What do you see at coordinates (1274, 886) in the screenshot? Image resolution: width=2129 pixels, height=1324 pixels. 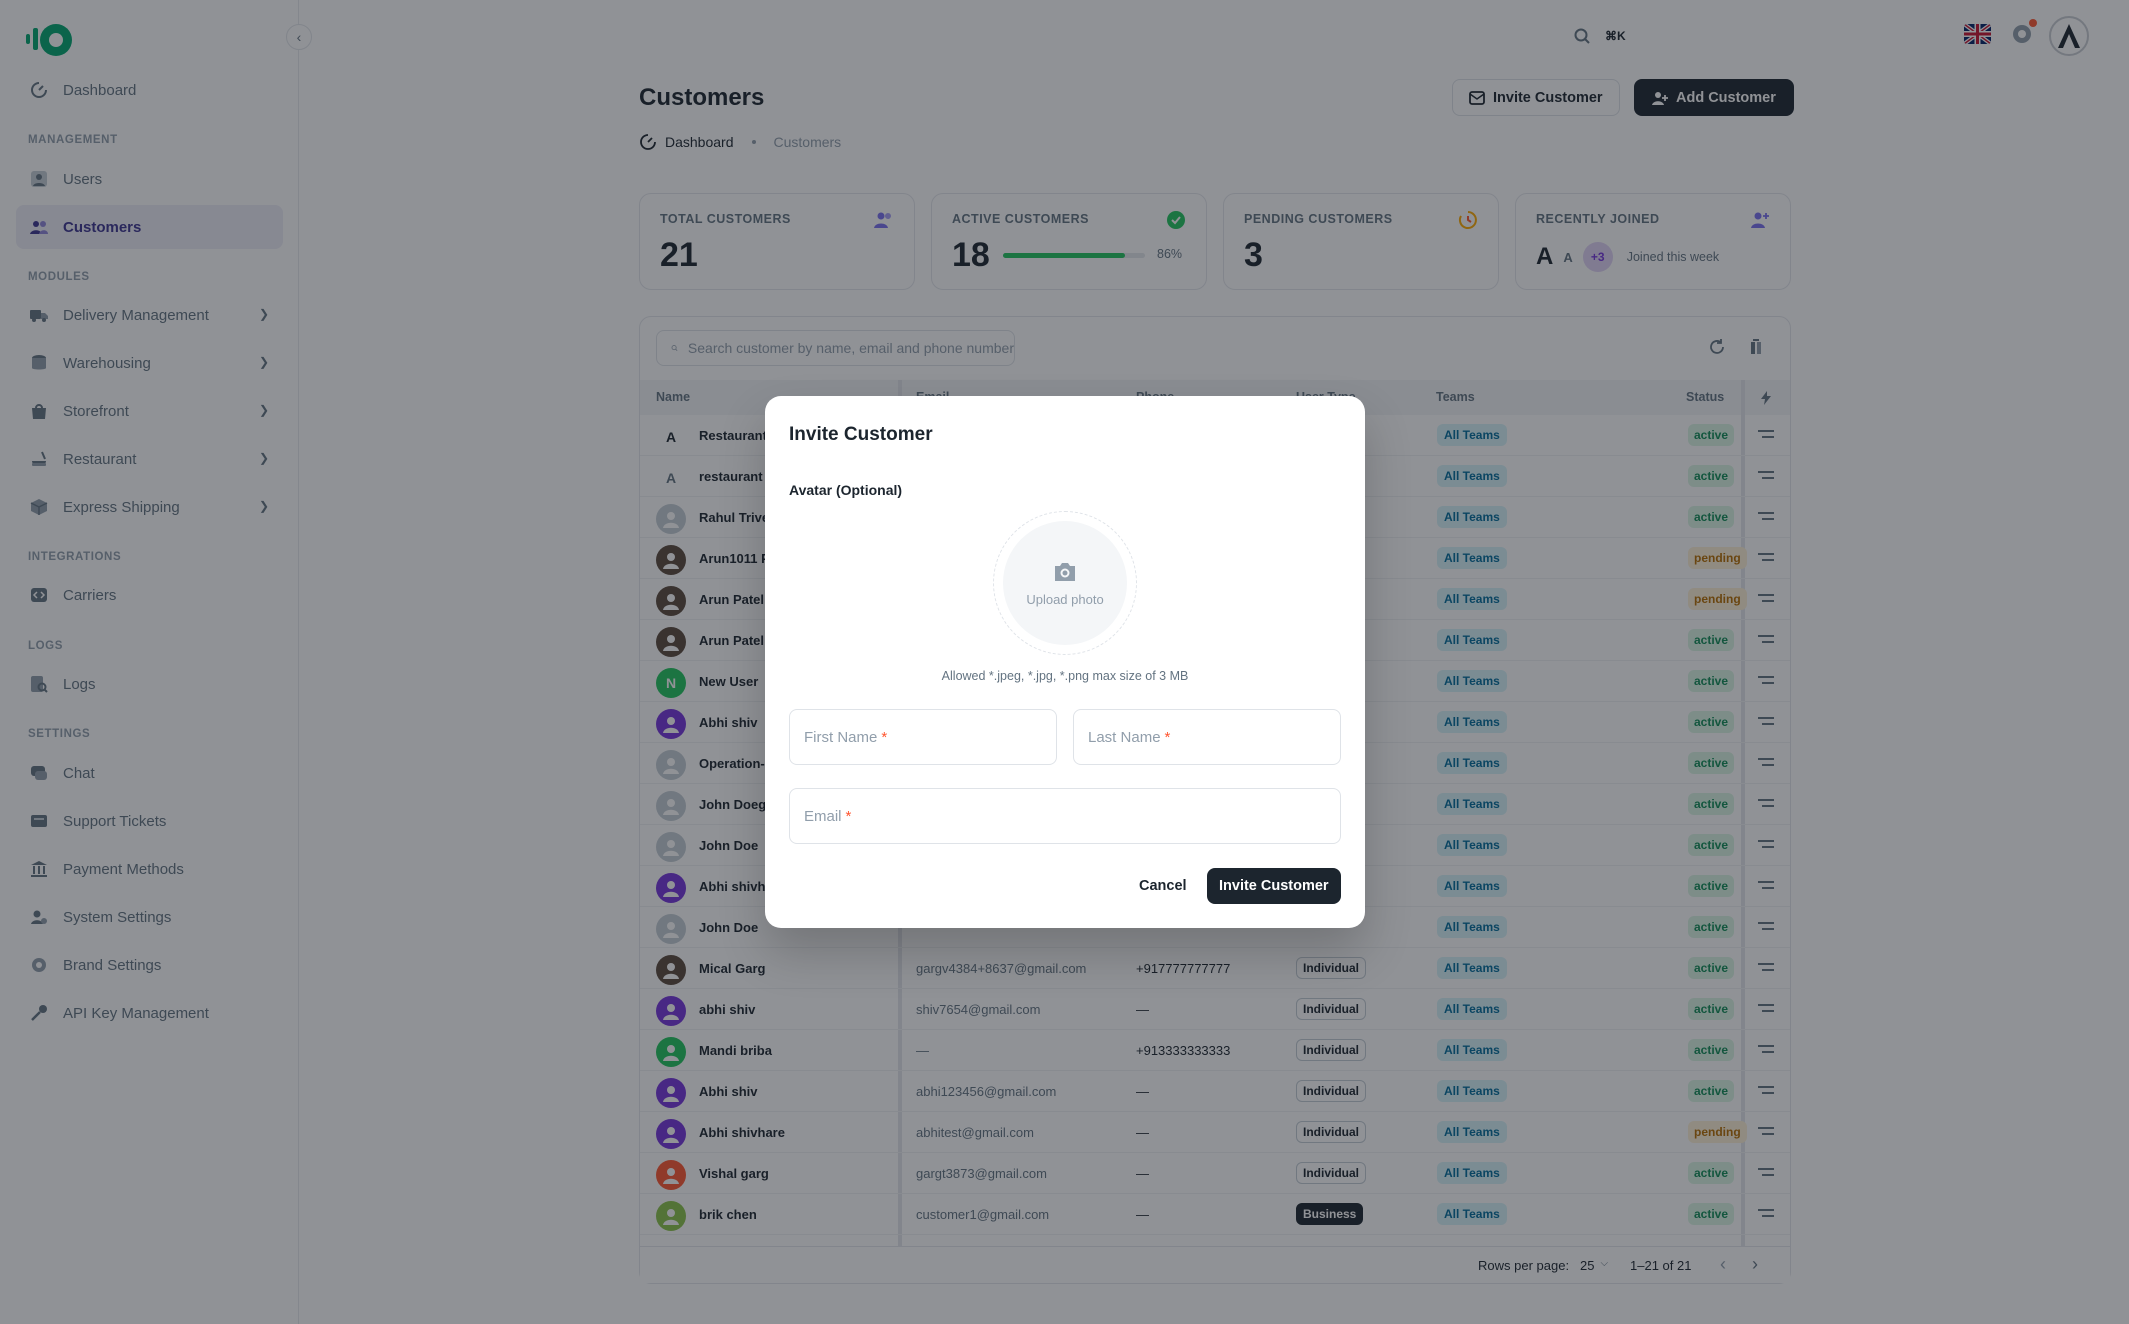 I see `submit-invite-button: Invite Customer` at bounding box center [1274, 886].